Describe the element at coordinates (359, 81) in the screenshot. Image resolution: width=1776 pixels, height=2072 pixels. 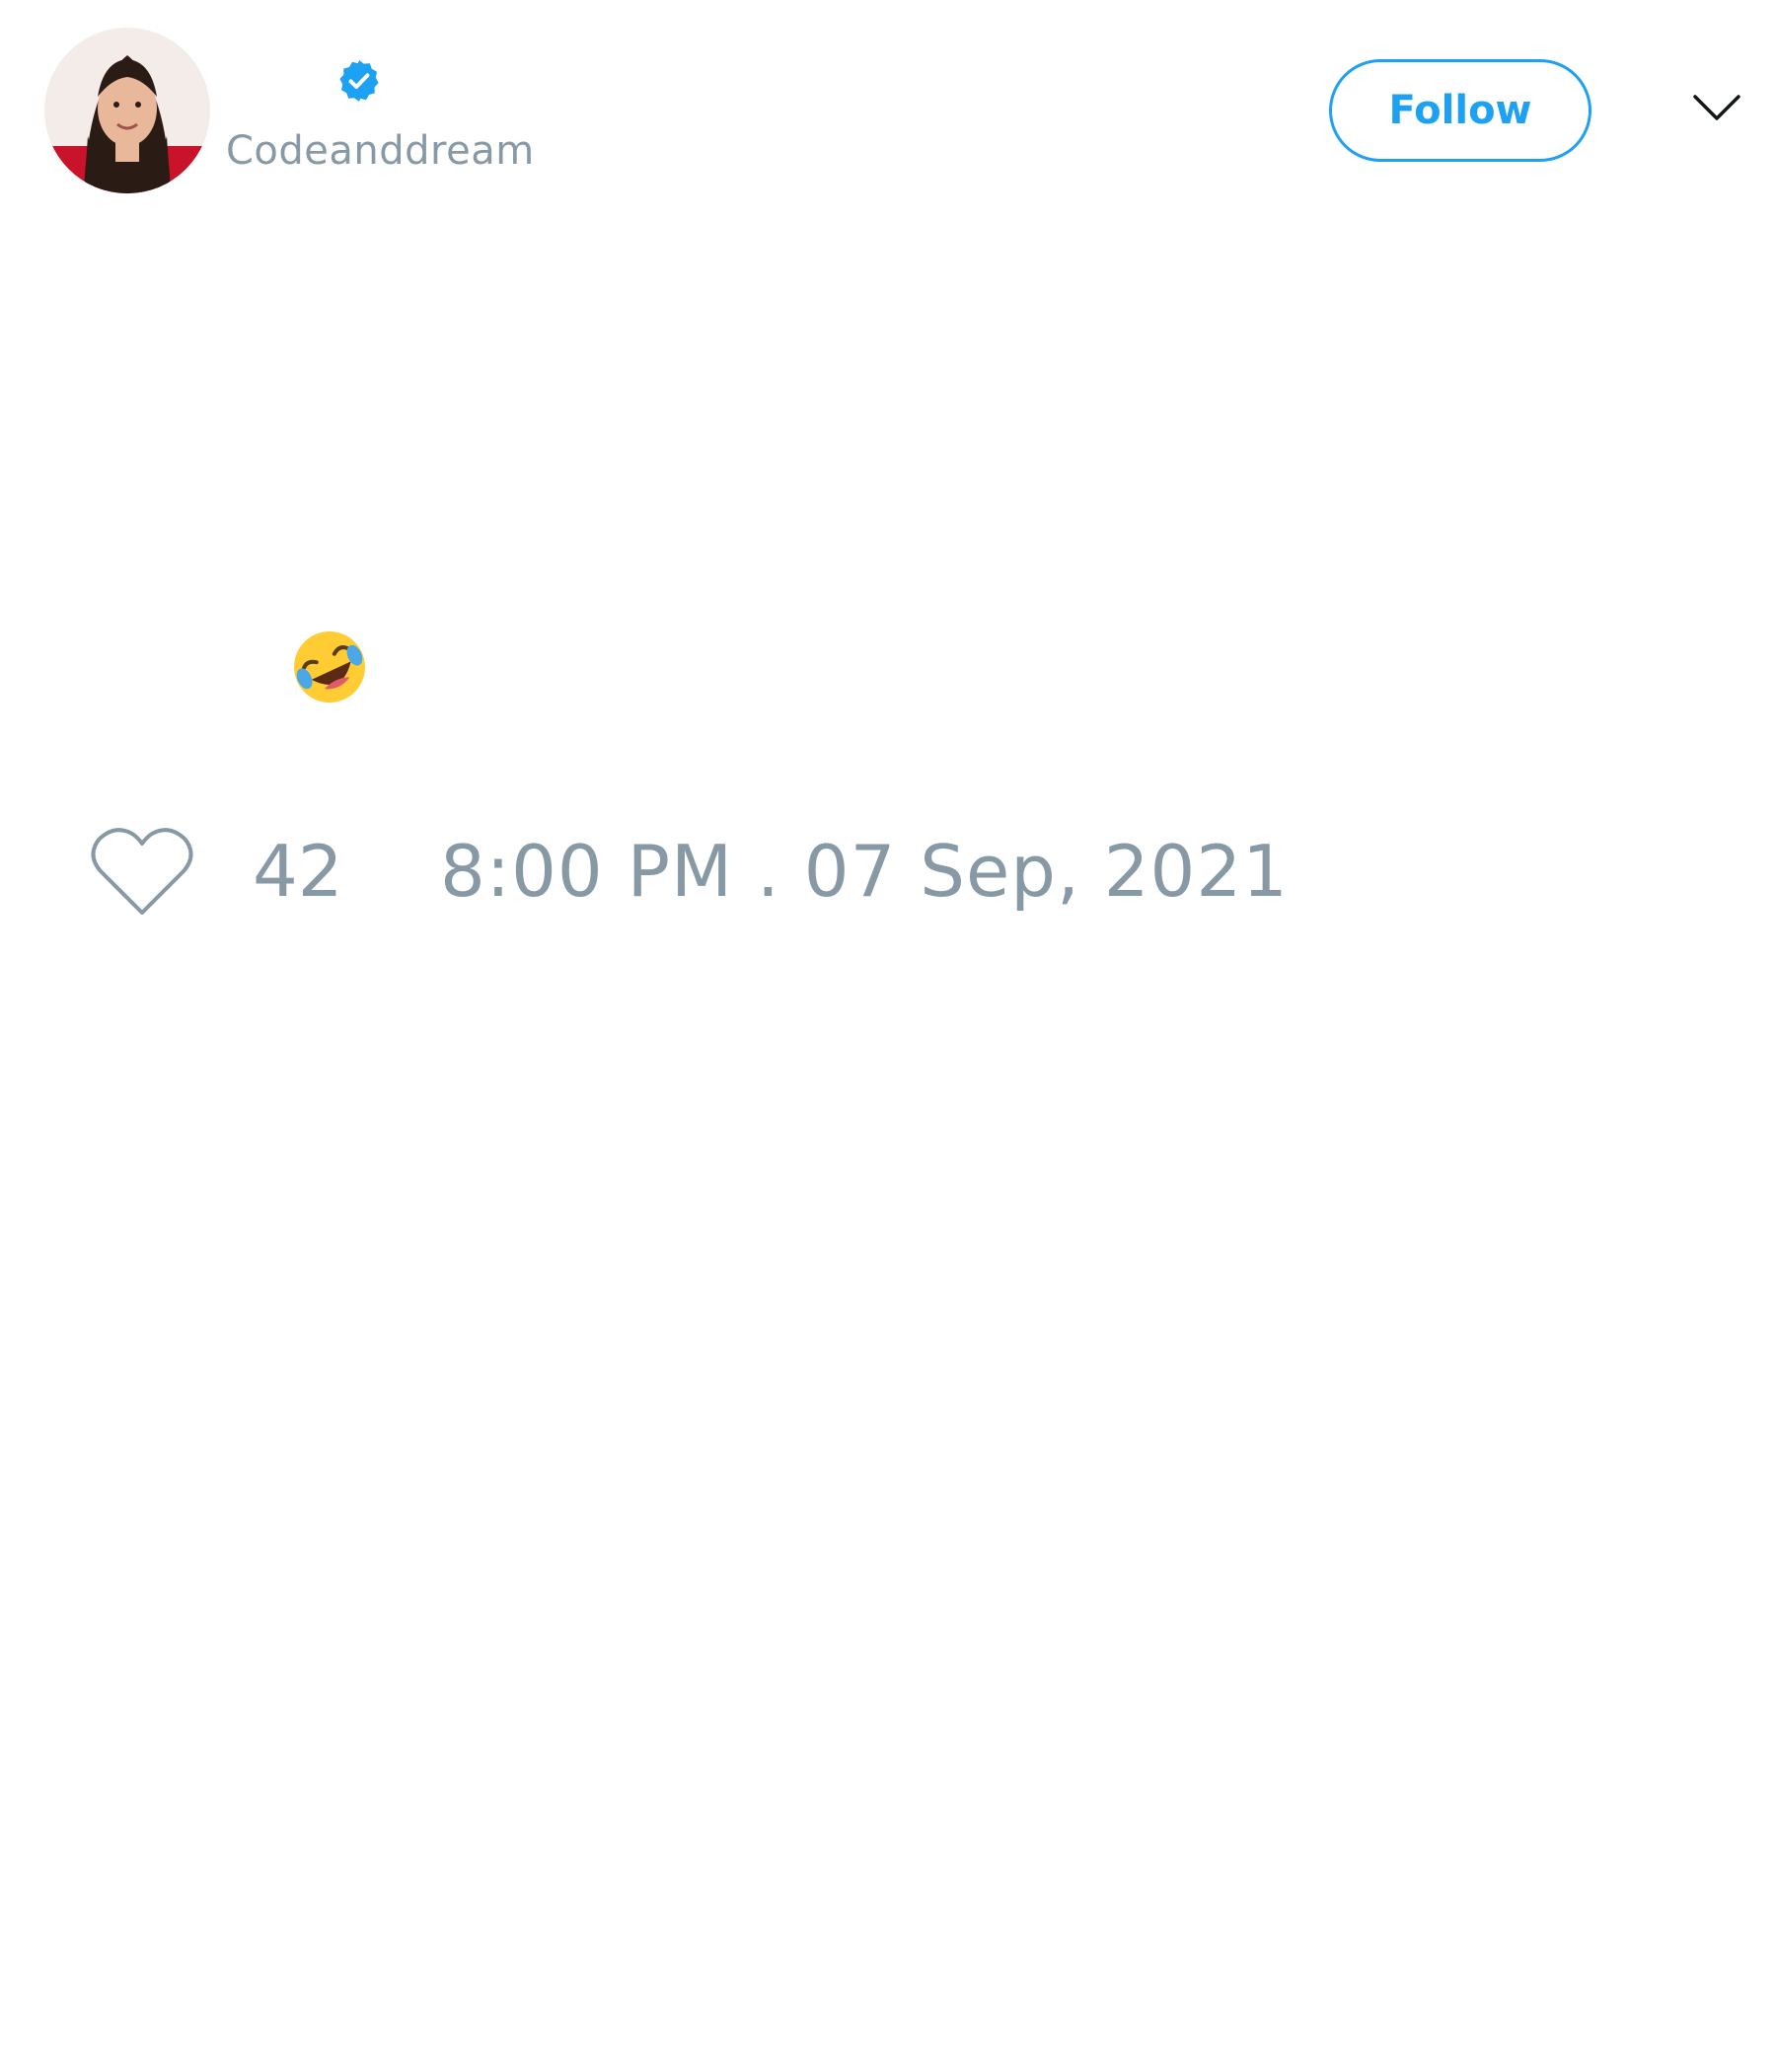
I see `verified-badge-icon` at that location.